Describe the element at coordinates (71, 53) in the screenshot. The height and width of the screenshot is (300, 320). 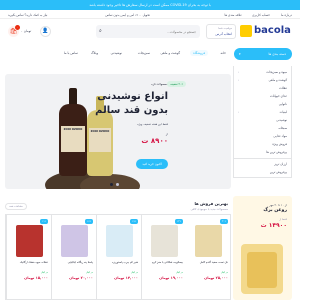
I see `nav-item-contact: تماس با ما` at that location.